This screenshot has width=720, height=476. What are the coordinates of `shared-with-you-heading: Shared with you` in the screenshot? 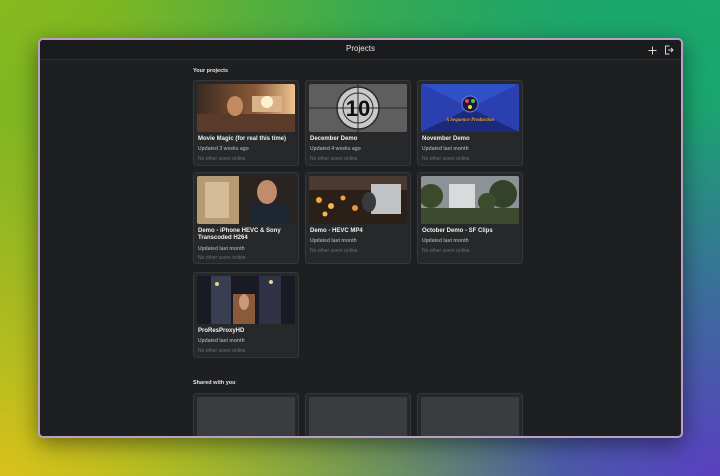 It's located at (214, 383).